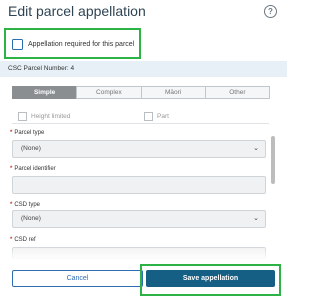 This screenshot has width=320, height=300. I want to click on part-checkbox, so click(148, 116).